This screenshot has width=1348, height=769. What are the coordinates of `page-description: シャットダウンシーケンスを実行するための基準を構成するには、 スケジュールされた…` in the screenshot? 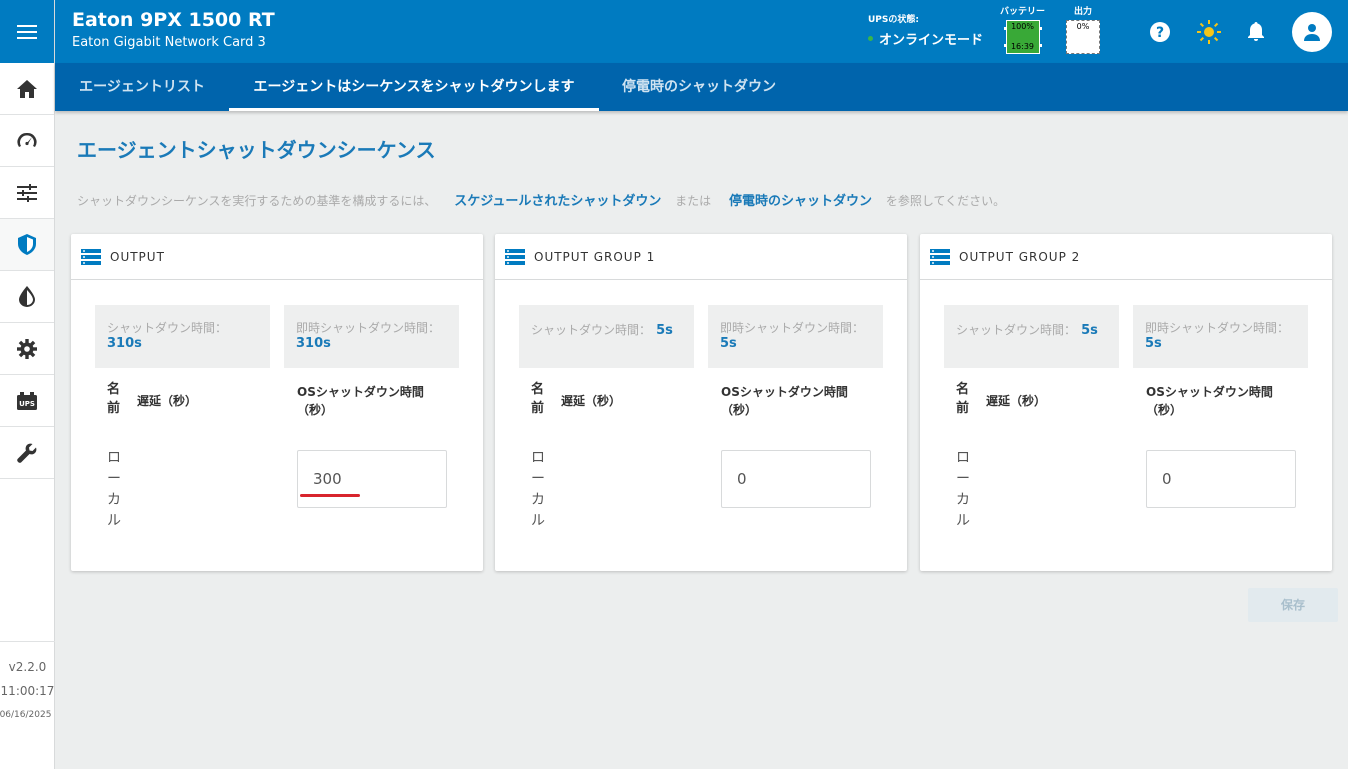 It's located at (541, 199).